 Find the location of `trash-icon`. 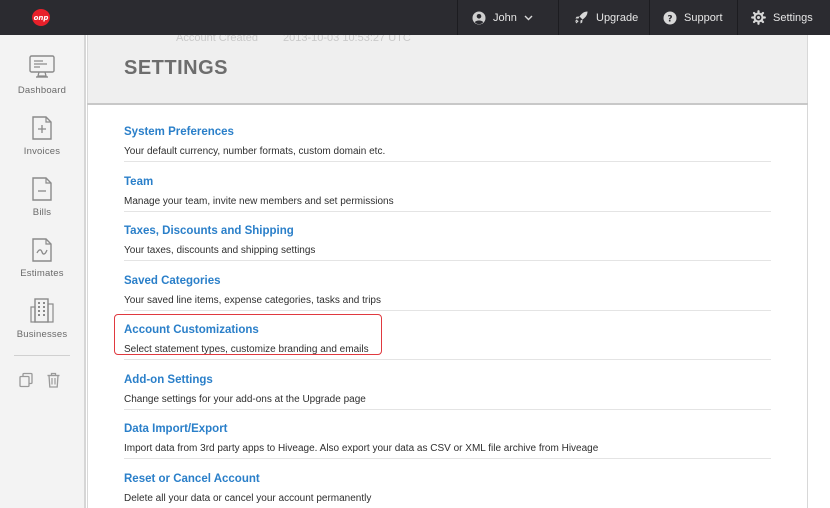

trash-icon is located at coordinates (53, 380).